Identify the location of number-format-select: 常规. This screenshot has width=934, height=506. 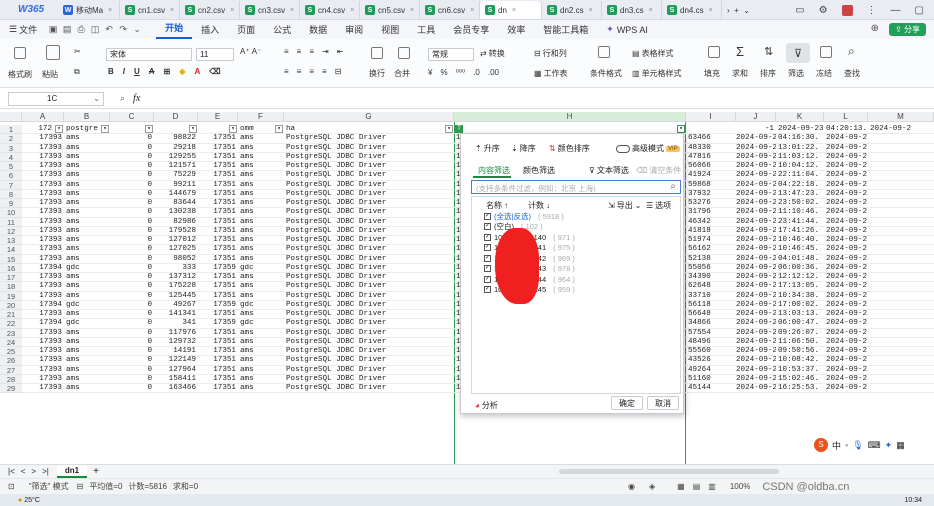
(451, 54).